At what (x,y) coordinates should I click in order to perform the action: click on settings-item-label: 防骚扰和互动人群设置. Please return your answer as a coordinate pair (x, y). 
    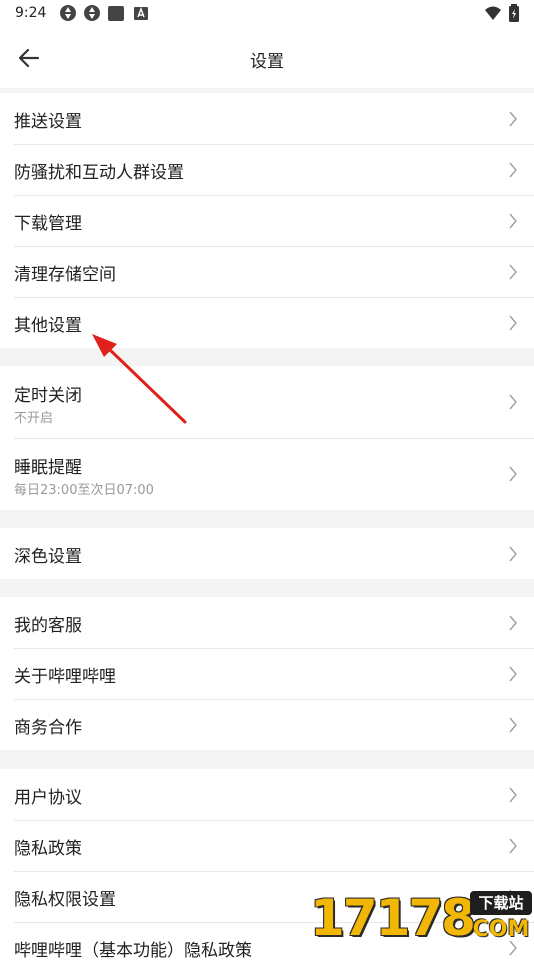
    Looking at the image, I should click on (99, 173).